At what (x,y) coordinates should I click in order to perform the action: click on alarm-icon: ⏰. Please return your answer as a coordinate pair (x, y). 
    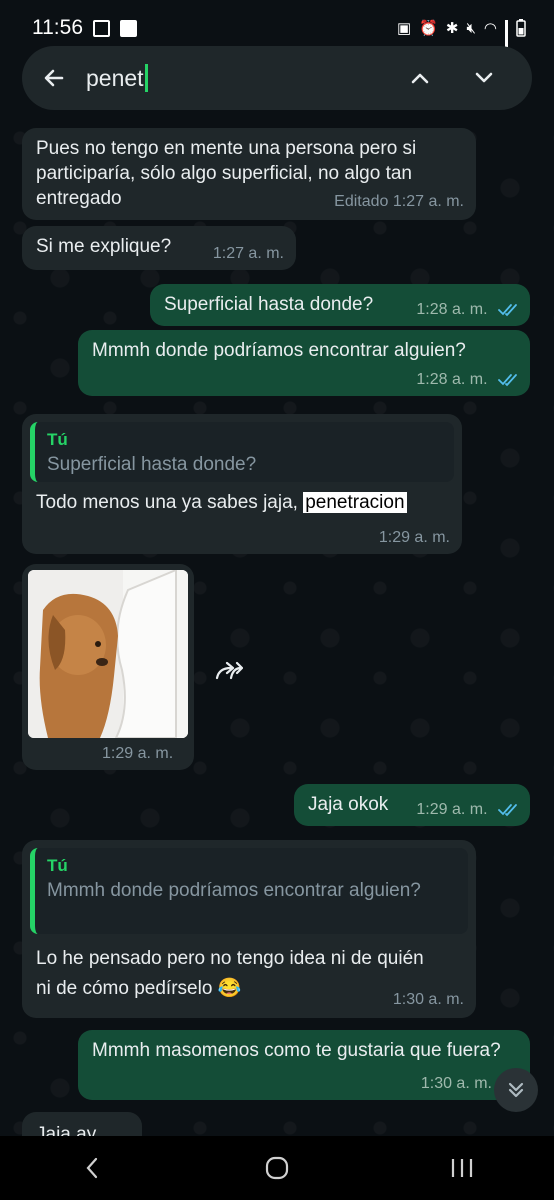
    Looking at the image, I should click on (428, 28).